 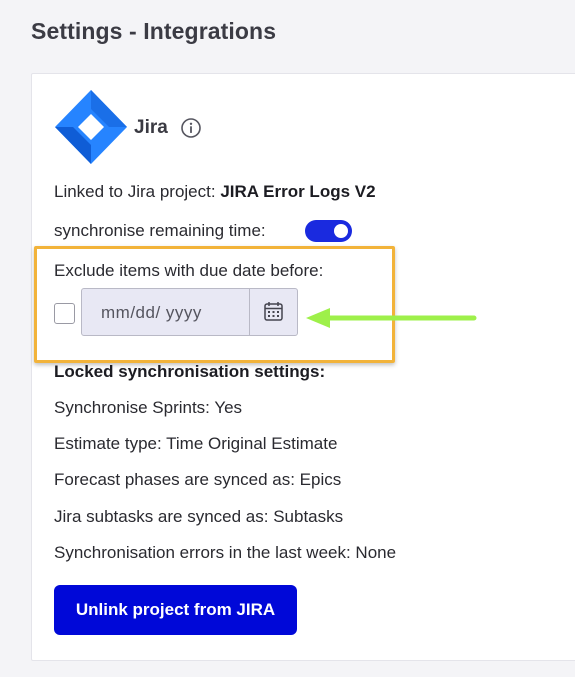 What do you see at coordinates (189, 270) in the screenshot?
I see `exclude-label: Exclude items with due date before:` at bounding box center [189, 270].